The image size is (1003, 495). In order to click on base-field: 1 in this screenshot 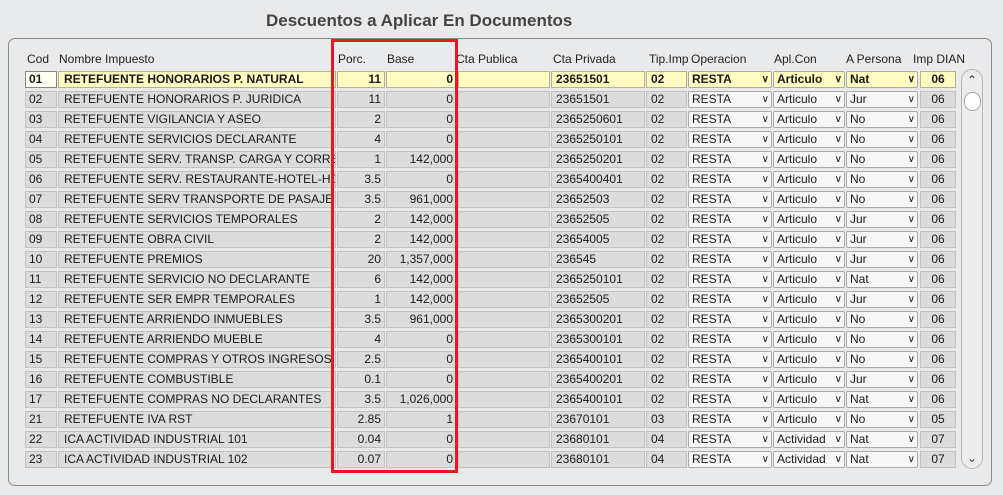, I will do `click(421, 419)`.